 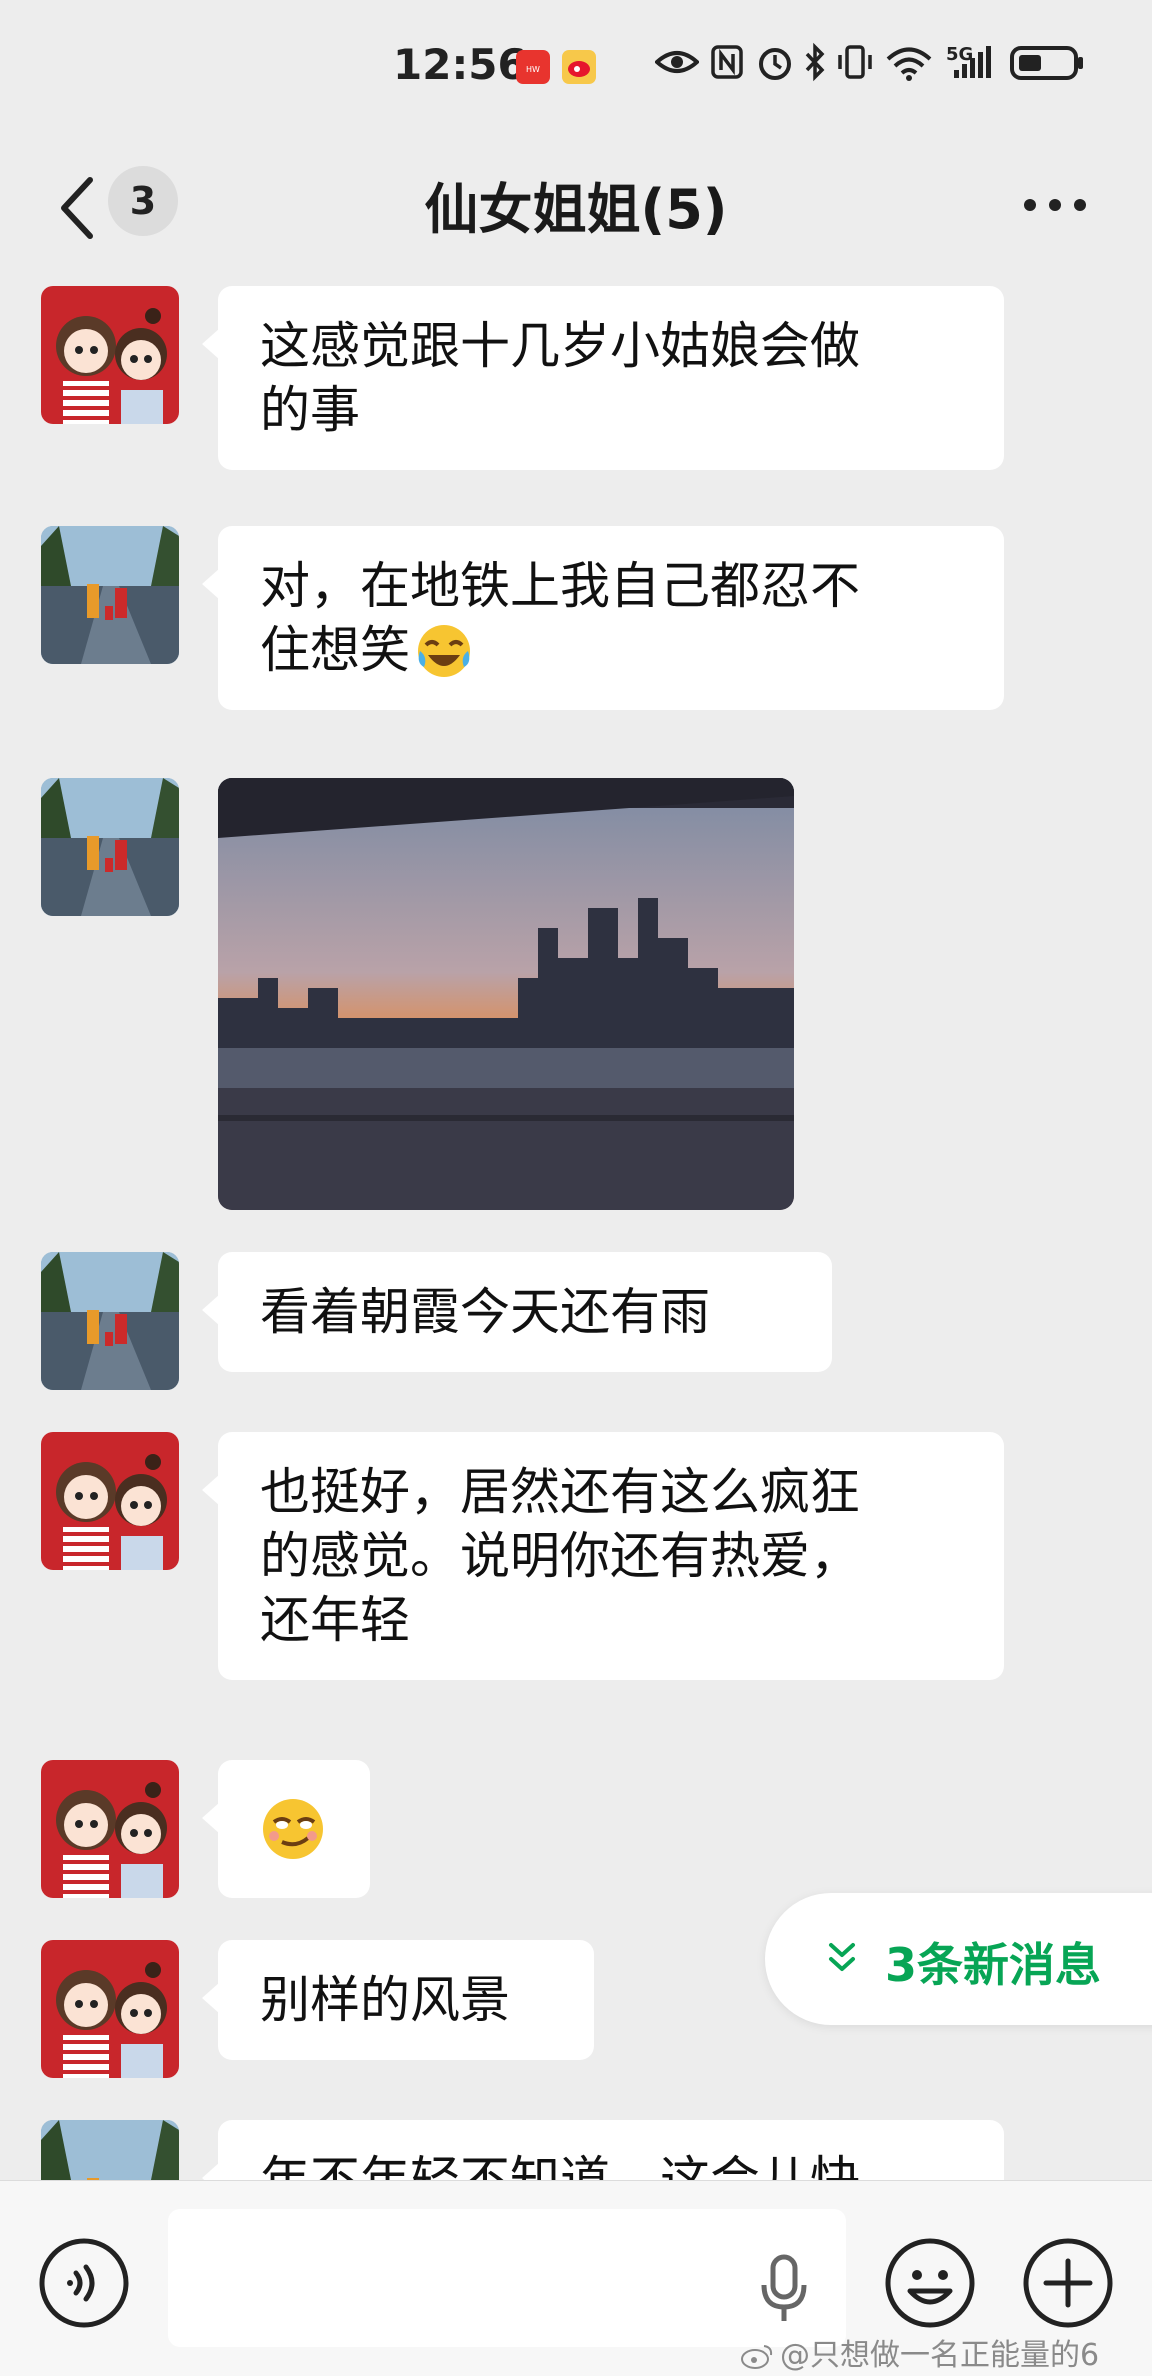 What do you see at coordinates (560, 346) in the screenshot?
I see `message-text-line: 这感觉跟十几岁小姑娘会做` at bounding box center [560, 346].